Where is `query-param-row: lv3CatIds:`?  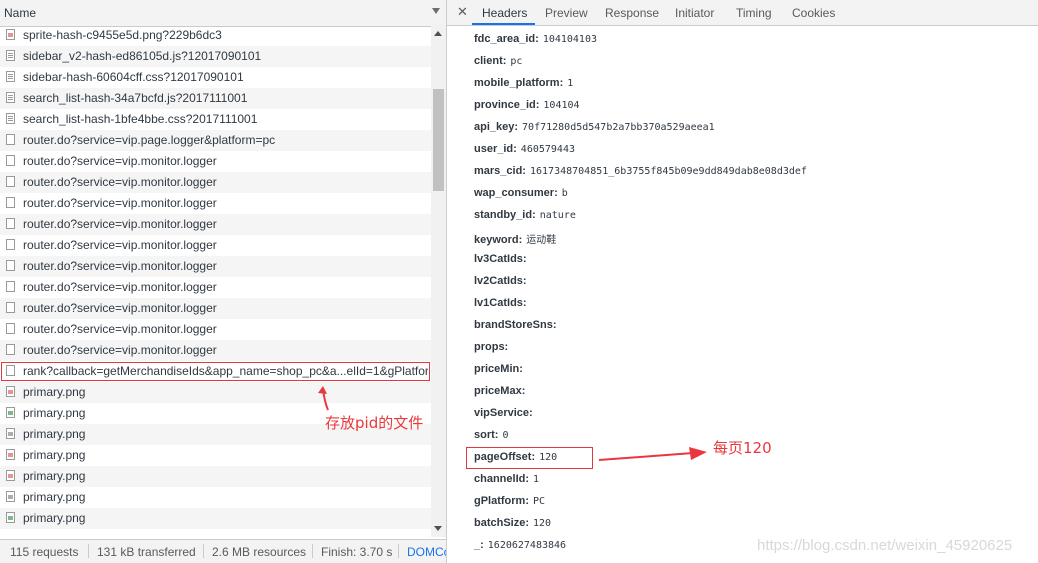
query-param-row: lv3CatIds: is located at coordinates (502, 263).